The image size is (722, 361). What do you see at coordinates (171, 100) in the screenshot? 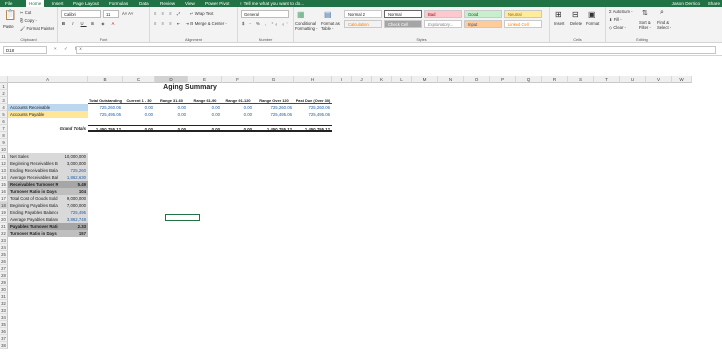
I see `aging-header-cell: Range 31-60` at bounding box center [171, 100].